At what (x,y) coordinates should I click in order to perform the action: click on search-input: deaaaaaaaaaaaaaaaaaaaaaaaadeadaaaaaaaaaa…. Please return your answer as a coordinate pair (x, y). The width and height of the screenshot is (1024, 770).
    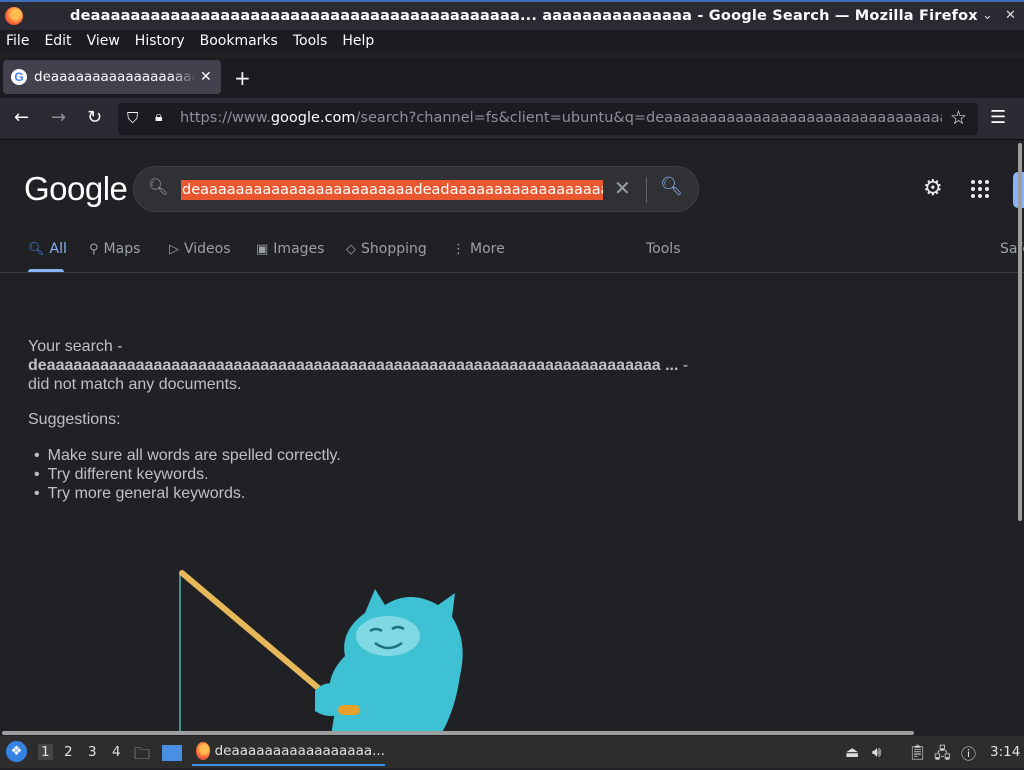
    Looking at the image, I should click on (392, 190).